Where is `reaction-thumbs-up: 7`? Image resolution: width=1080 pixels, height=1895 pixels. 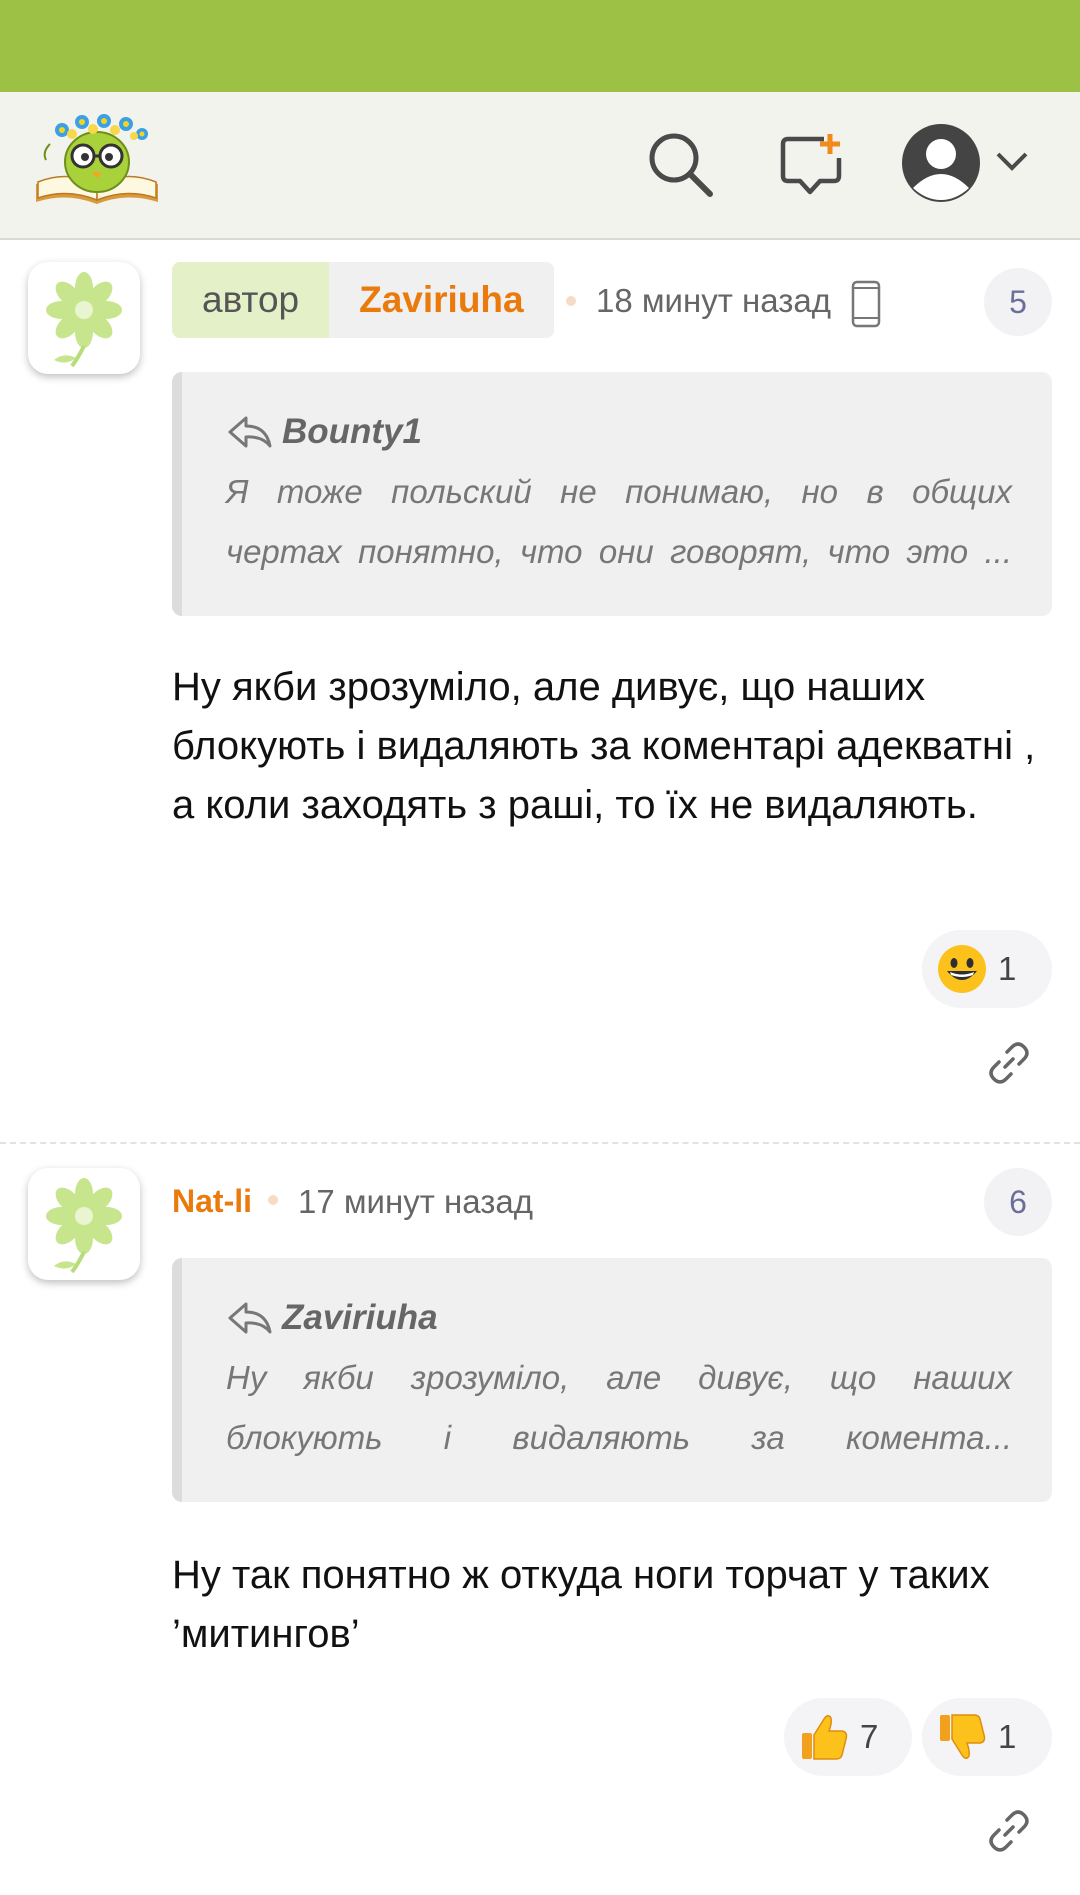
reaction-thumbs-up: 7 is located at coordinates (848, 1737).